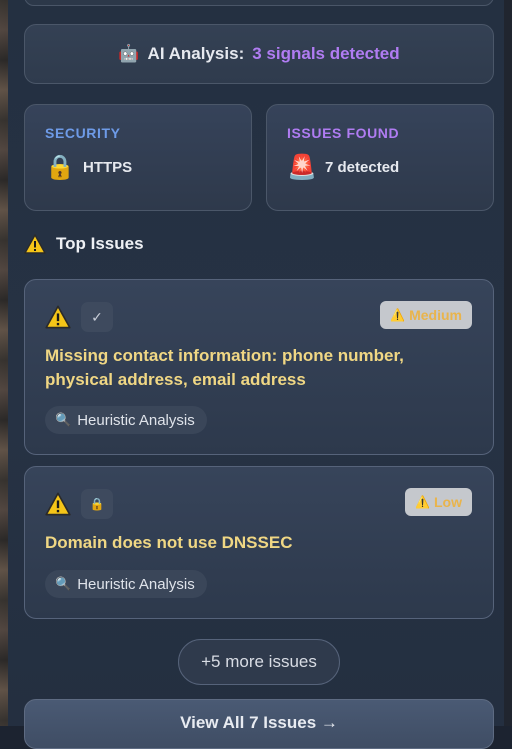 Image resolution: width=512 pixels, height=749 pixels. What do you see at coordinates (169, 542) in the screenshot?
I see `issue-description: Domain does not use DNSSEC` at bounding box center [169, 542].